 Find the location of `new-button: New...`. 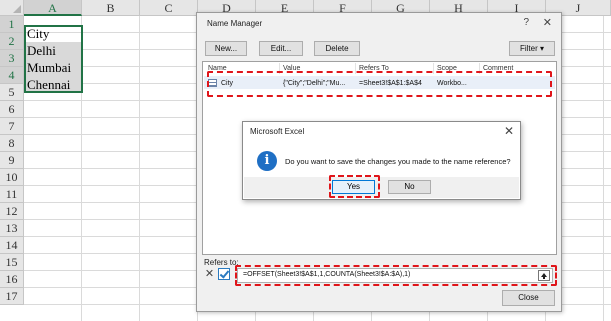

new-button: New... is located at coordinates (226, 48).